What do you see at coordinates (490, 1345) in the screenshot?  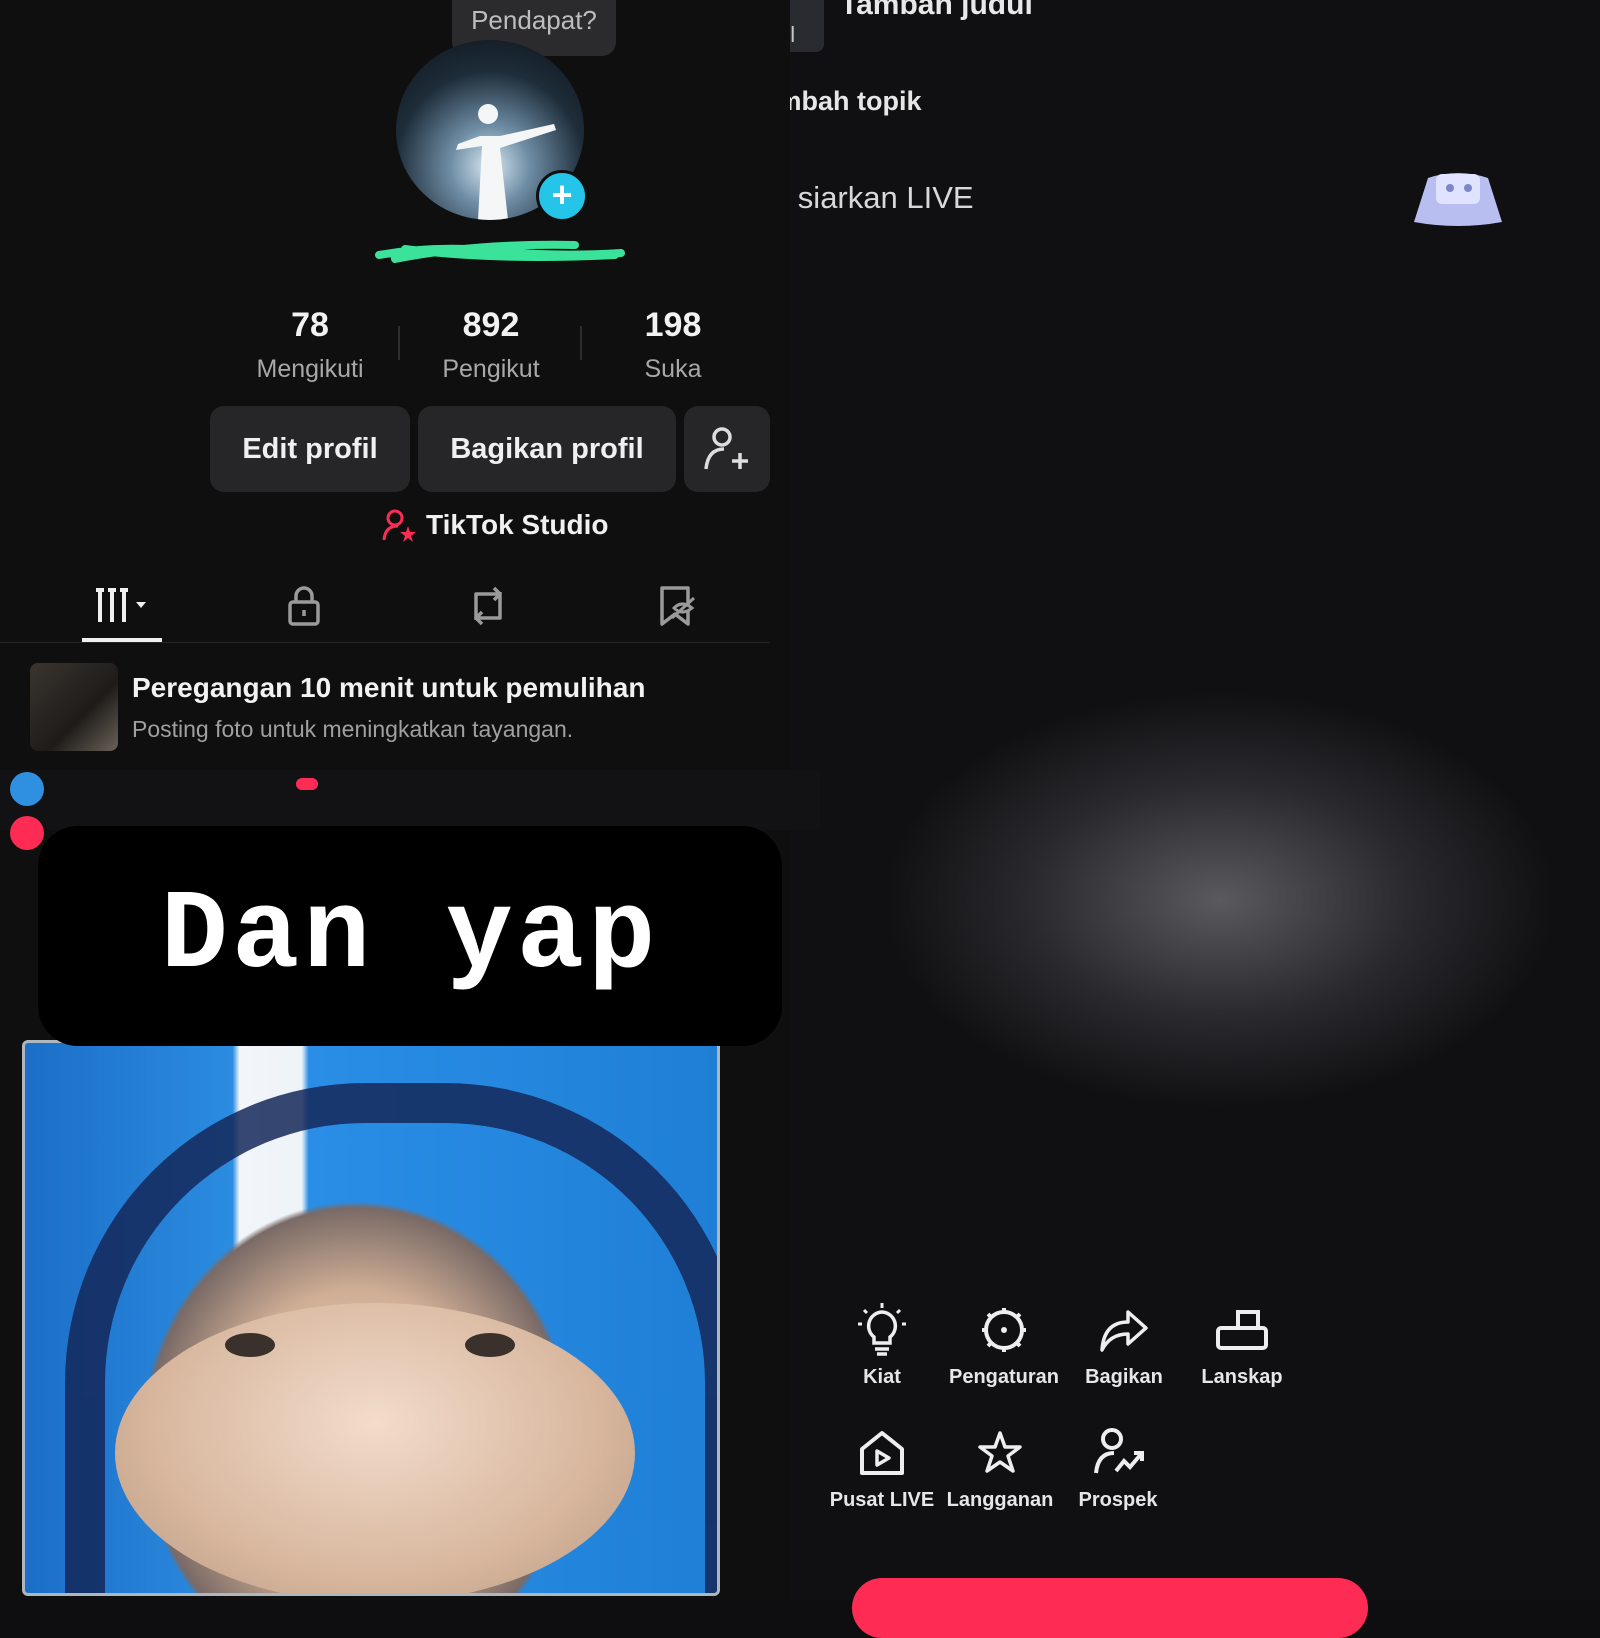 I see `eye-right` at bounding box center [490, 1345].